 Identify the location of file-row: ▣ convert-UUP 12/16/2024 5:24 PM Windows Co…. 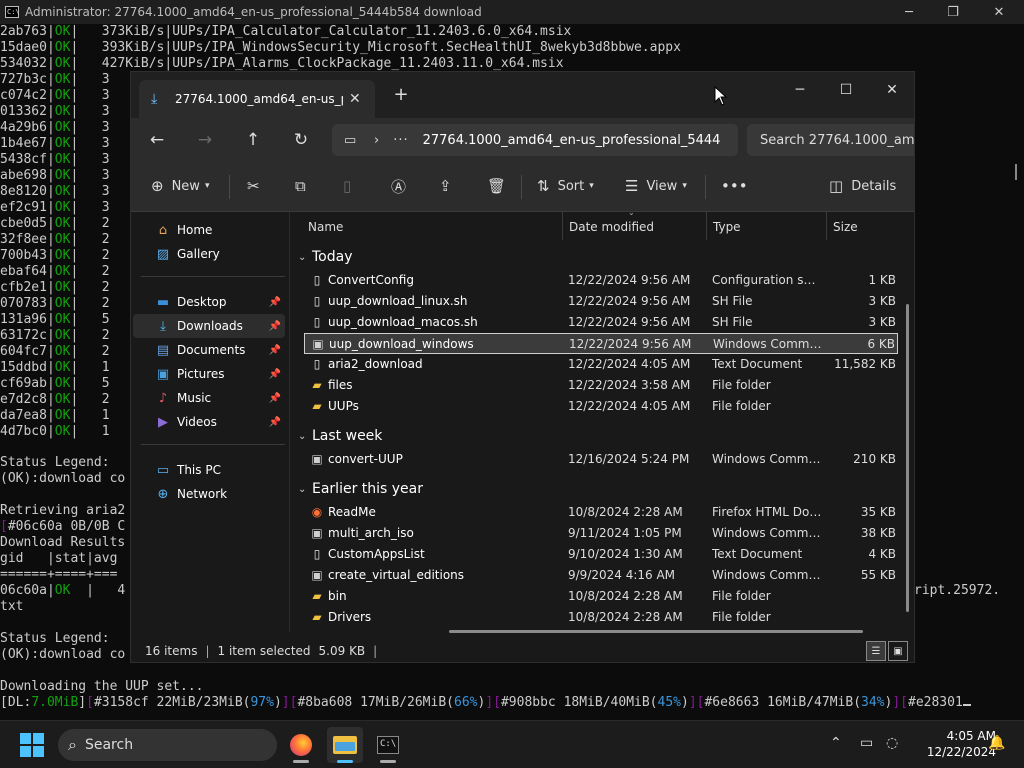
(601, 459).